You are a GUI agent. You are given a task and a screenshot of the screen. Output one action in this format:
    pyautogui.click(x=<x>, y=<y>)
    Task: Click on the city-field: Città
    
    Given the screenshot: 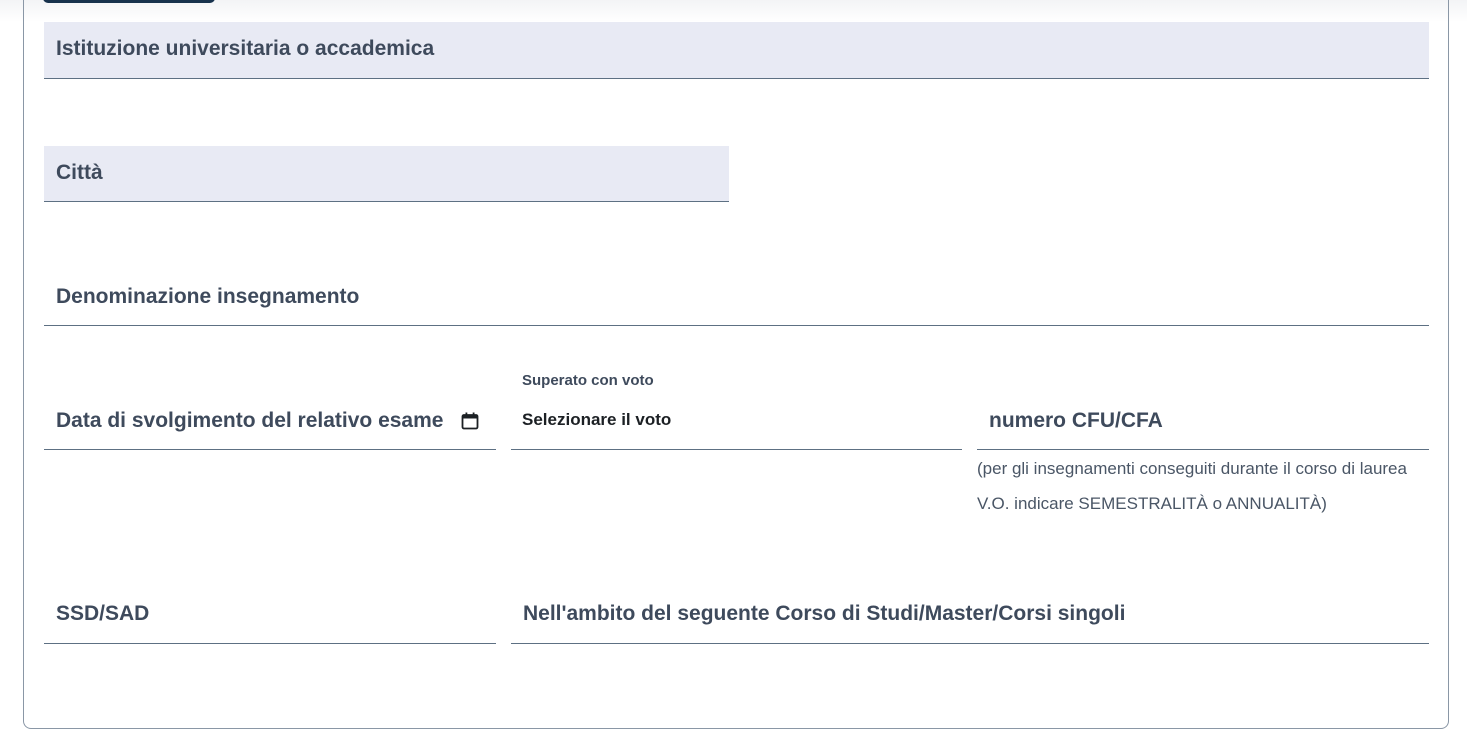 What is the action you would take?
    pyautogui.click(x=386, y=174)
    